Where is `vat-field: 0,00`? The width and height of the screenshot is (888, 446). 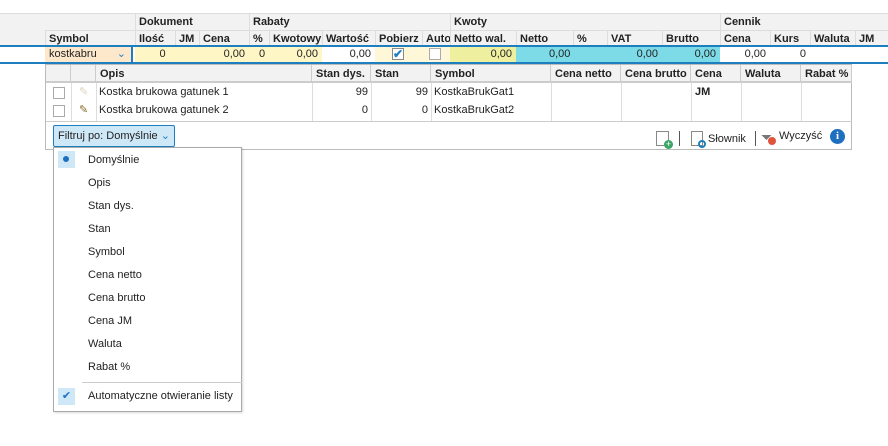
vat-field: 0,00 is located at coordinates (634, 54).